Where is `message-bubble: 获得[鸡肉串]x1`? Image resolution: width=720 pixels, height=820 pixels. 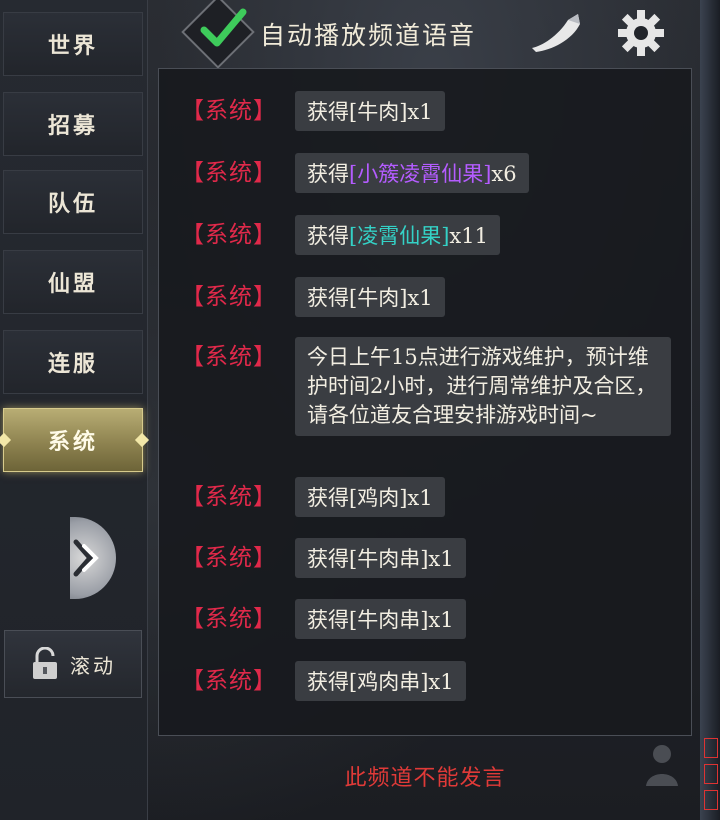 message-bubble: 获得[鸡肉串]x1 is located at coordinates (380, 681).